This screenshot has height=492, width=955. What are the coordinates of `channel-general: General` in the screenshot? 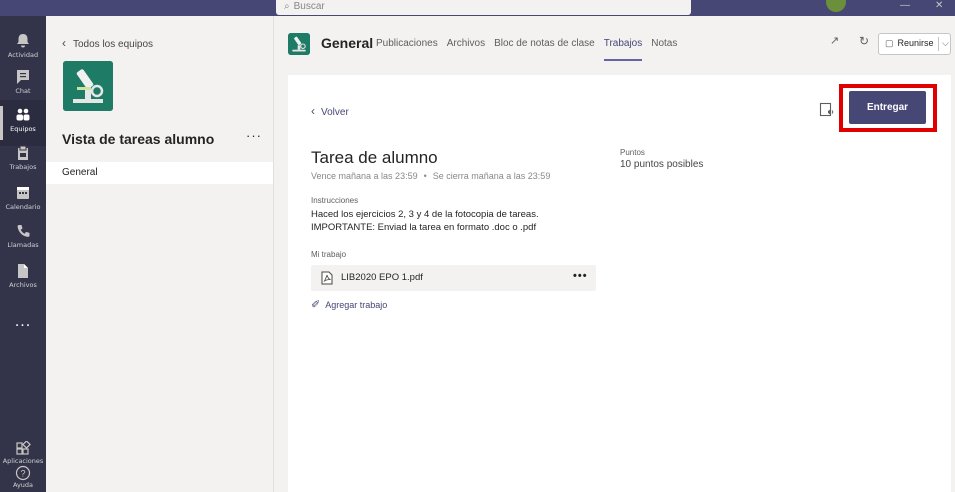 It's located at (159, 173).